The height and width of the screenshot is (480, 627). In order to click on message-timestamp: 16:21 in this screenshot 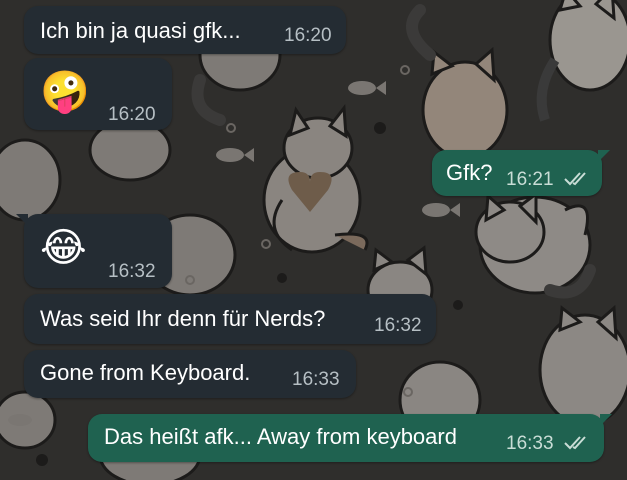, I will do `click(530, 179)`.